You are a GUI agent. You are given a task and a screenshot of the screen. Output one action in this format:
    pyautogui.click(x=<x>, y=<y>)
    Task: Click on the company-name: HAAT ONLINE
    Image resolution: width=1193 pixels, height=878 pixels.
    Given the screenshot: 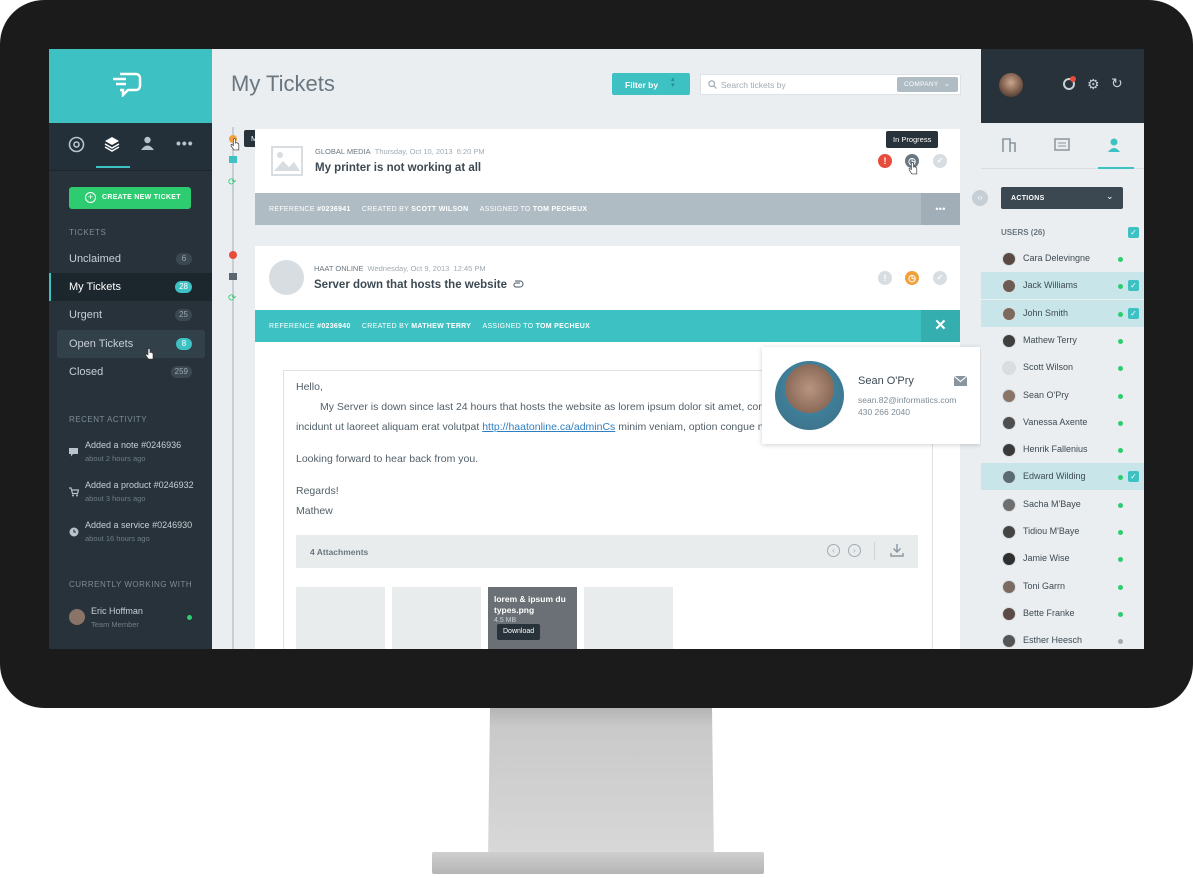 What is the action you would take?
    pyautogui.click(x=339, y=268)
    